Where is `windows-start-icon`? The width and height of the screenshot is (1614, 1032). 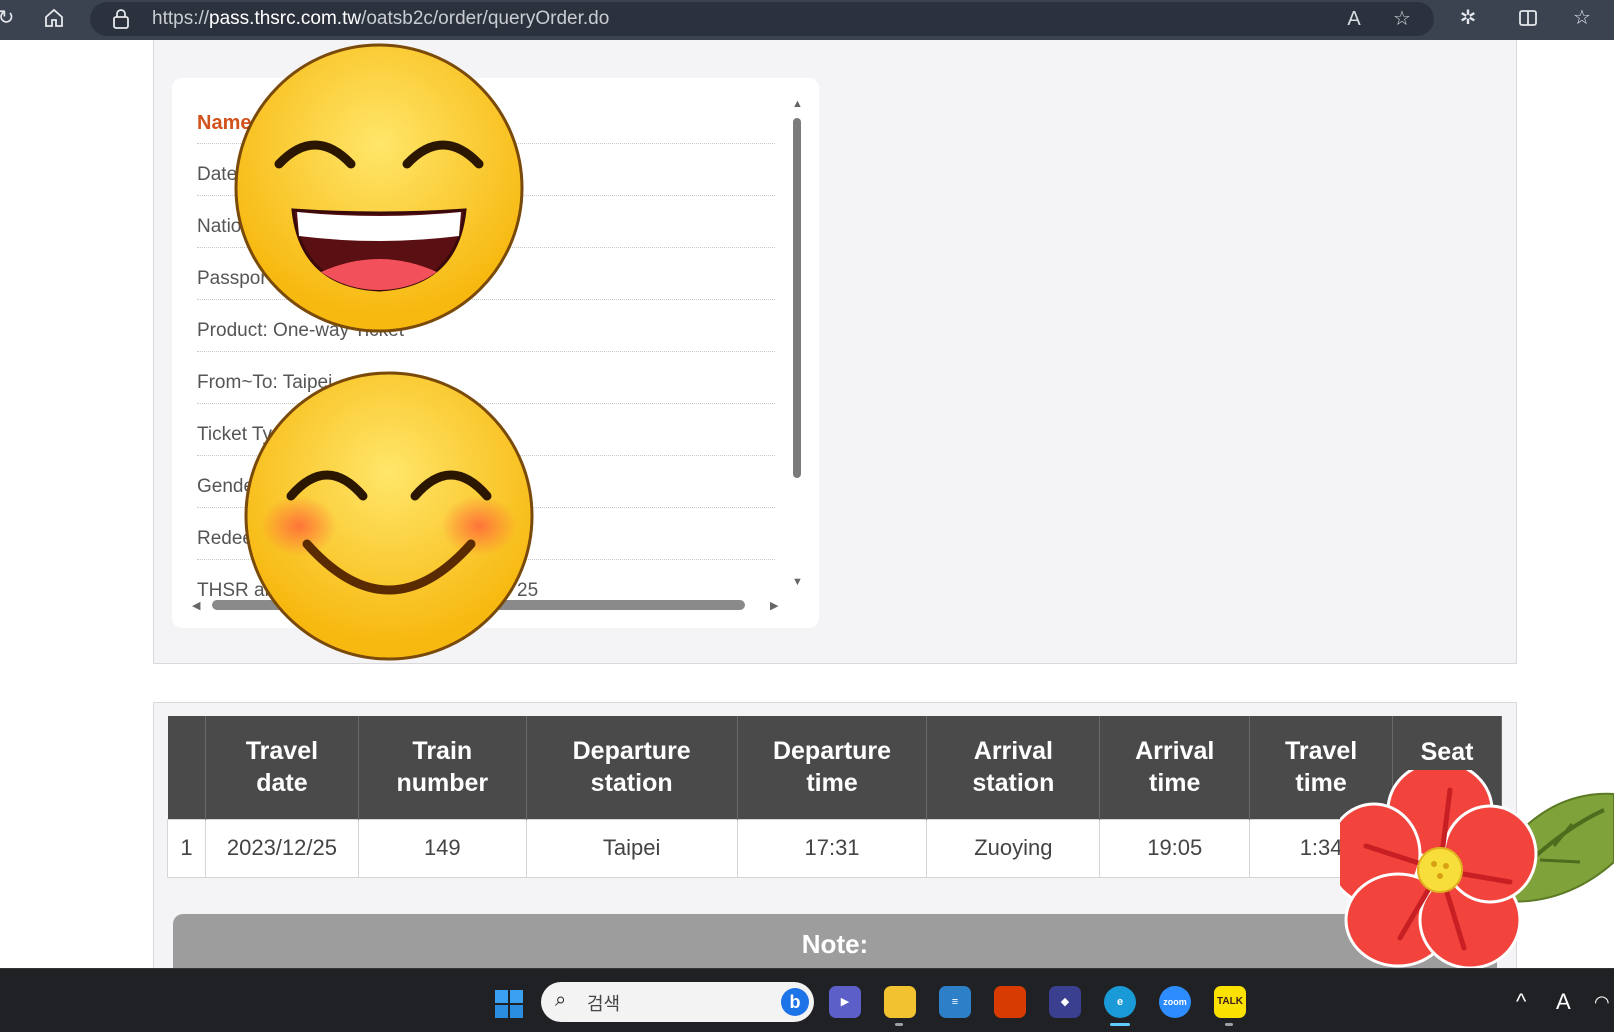
windows-start-icon is located at coordinates (509, 1004).